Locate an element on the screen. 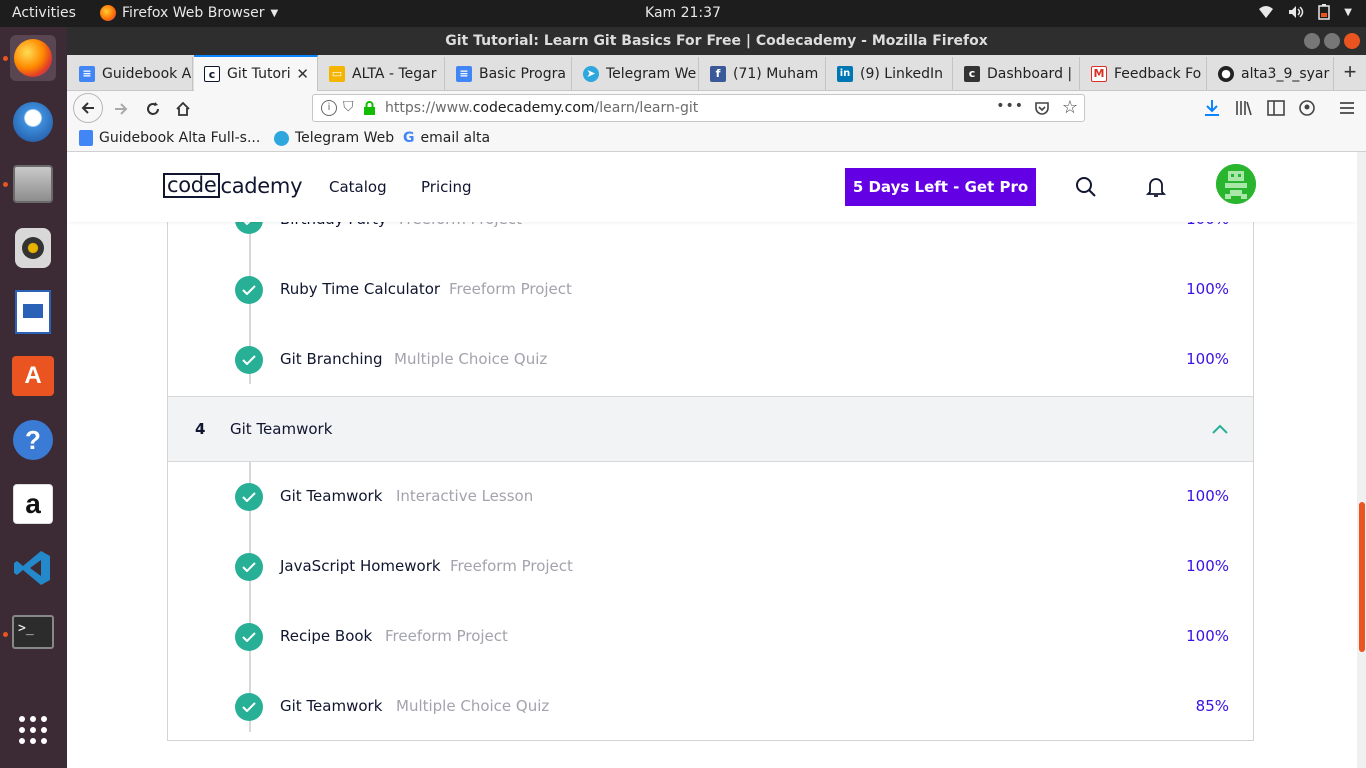 The width and height of the screenshot is (1366, 768). files-icon is located at coordinates (33, 184).